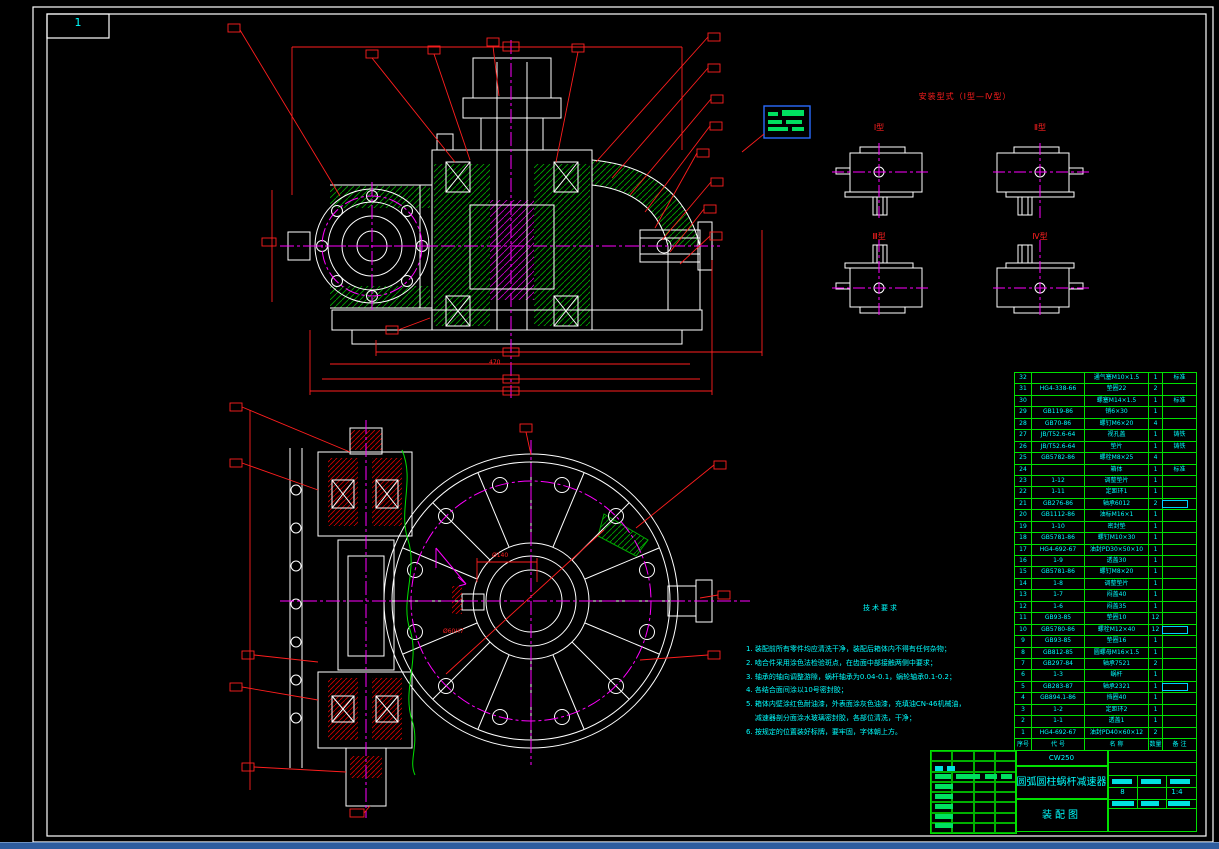 This screenshot has height=849, width=1219. Describe the element at coordinates (1022, 721) in the screenshot. I see `bom-cell-no: 2` at that location.